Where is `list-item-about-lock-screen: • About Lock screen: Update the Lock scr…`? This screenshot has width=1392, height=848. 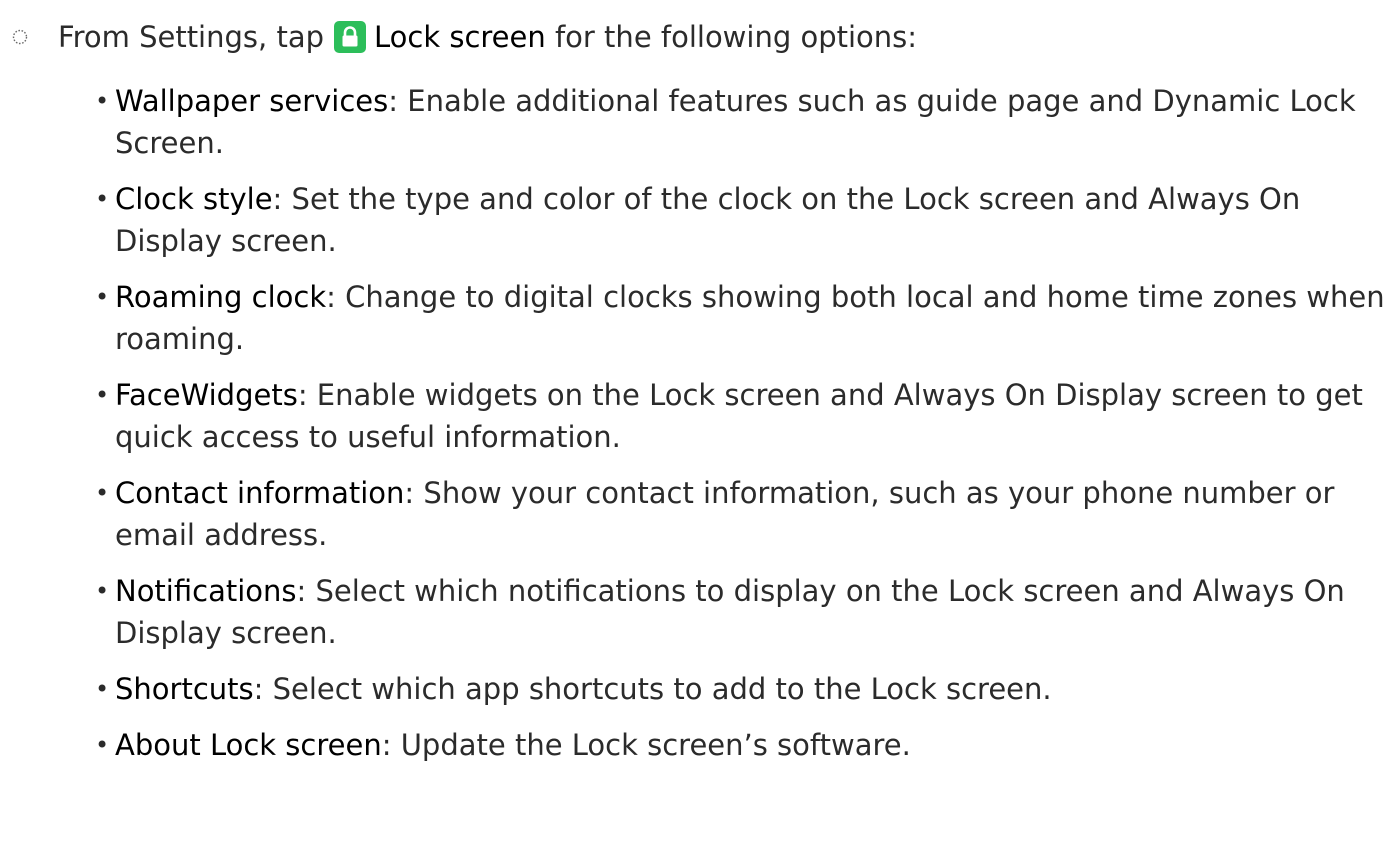 list-item-about-lock-screen: • About Lock screen: Update the Lock scr… is located at coordinates (740, 745).